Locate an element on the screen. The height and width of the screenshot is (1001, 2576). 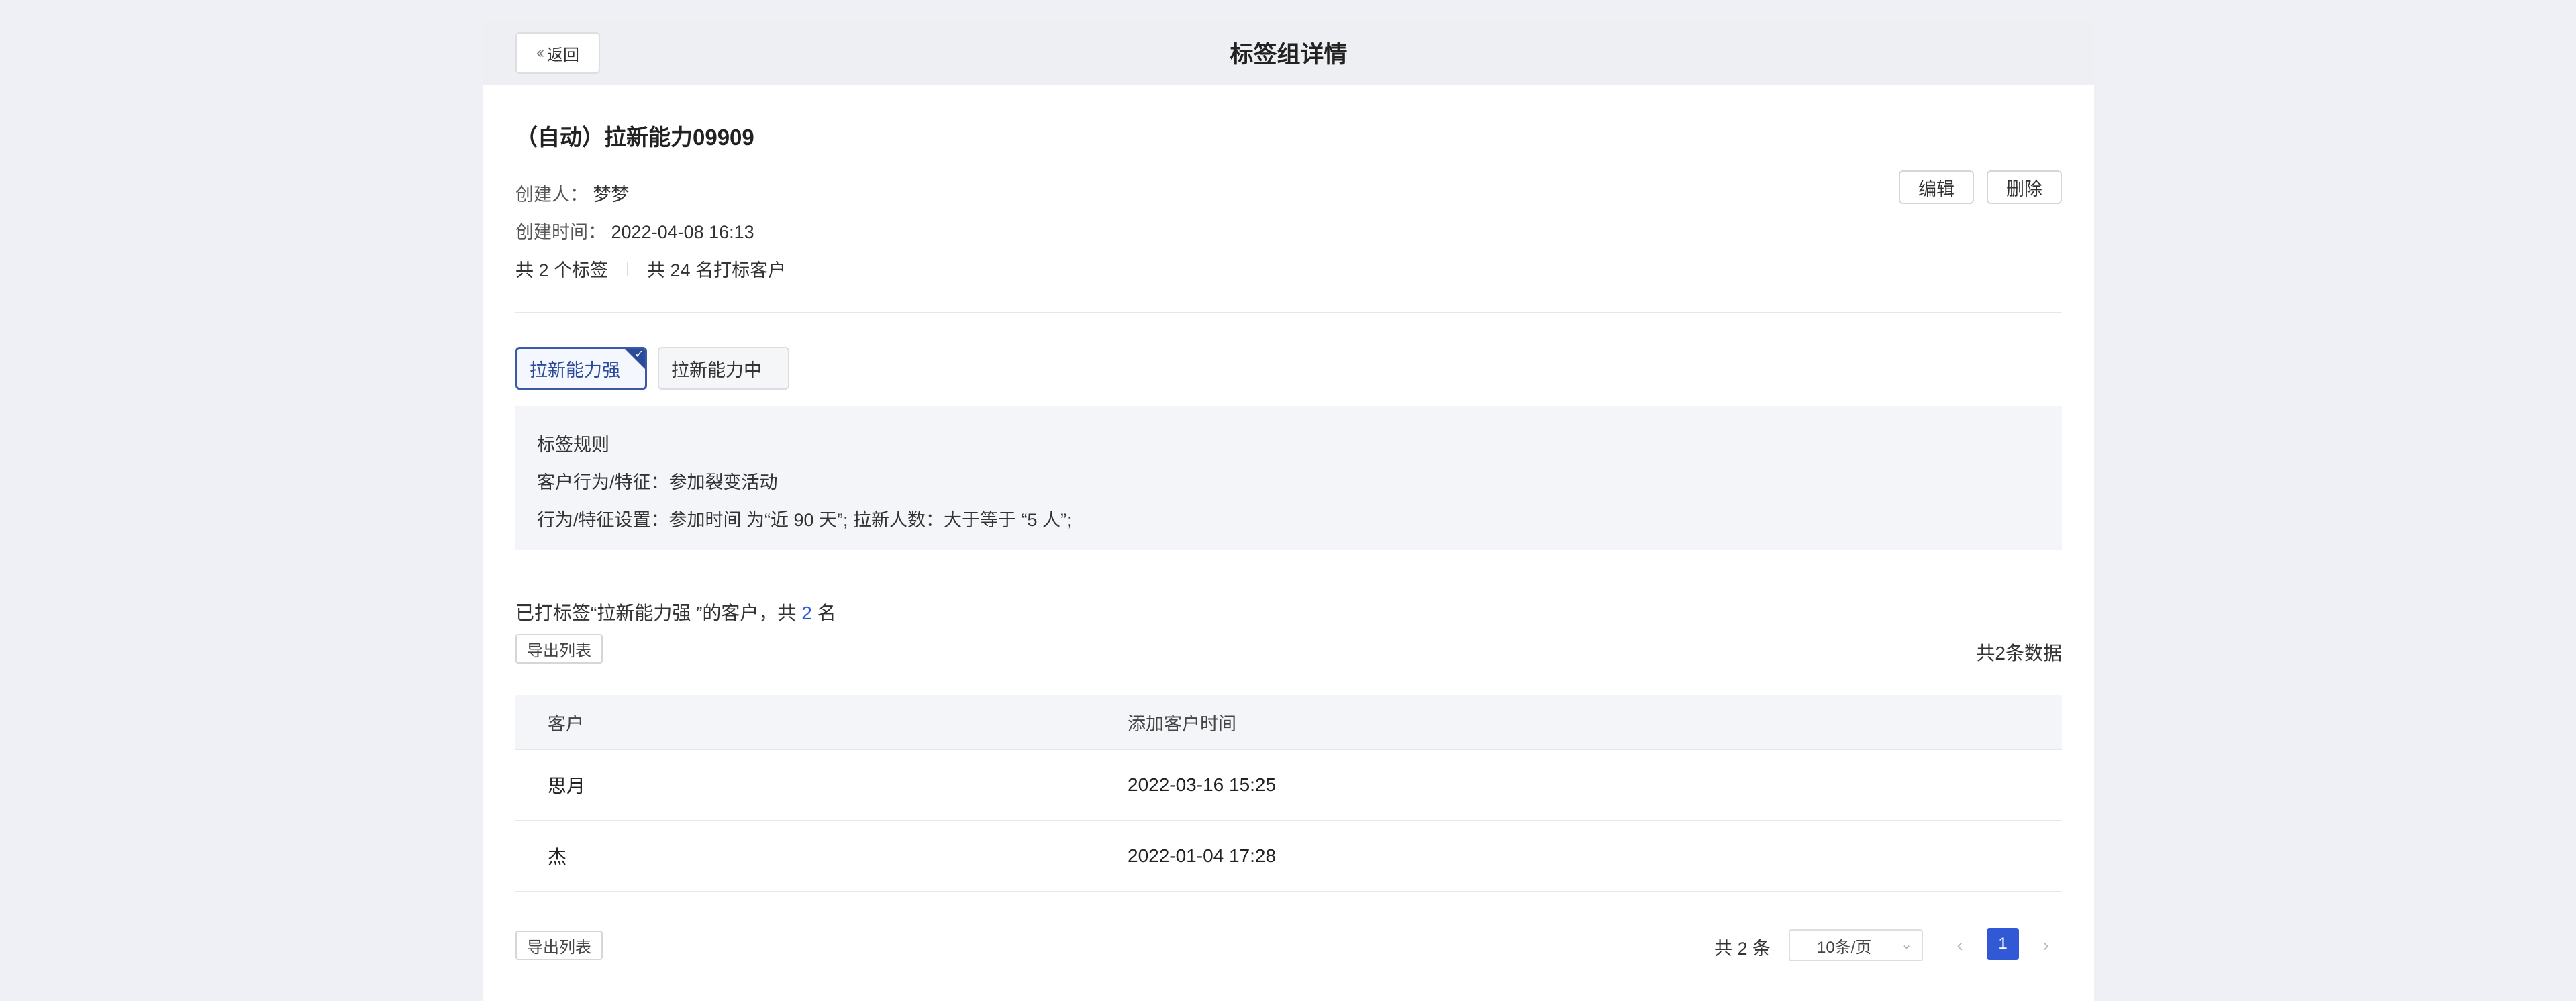
next-page-button: › is located at coordinates (2045, 945).